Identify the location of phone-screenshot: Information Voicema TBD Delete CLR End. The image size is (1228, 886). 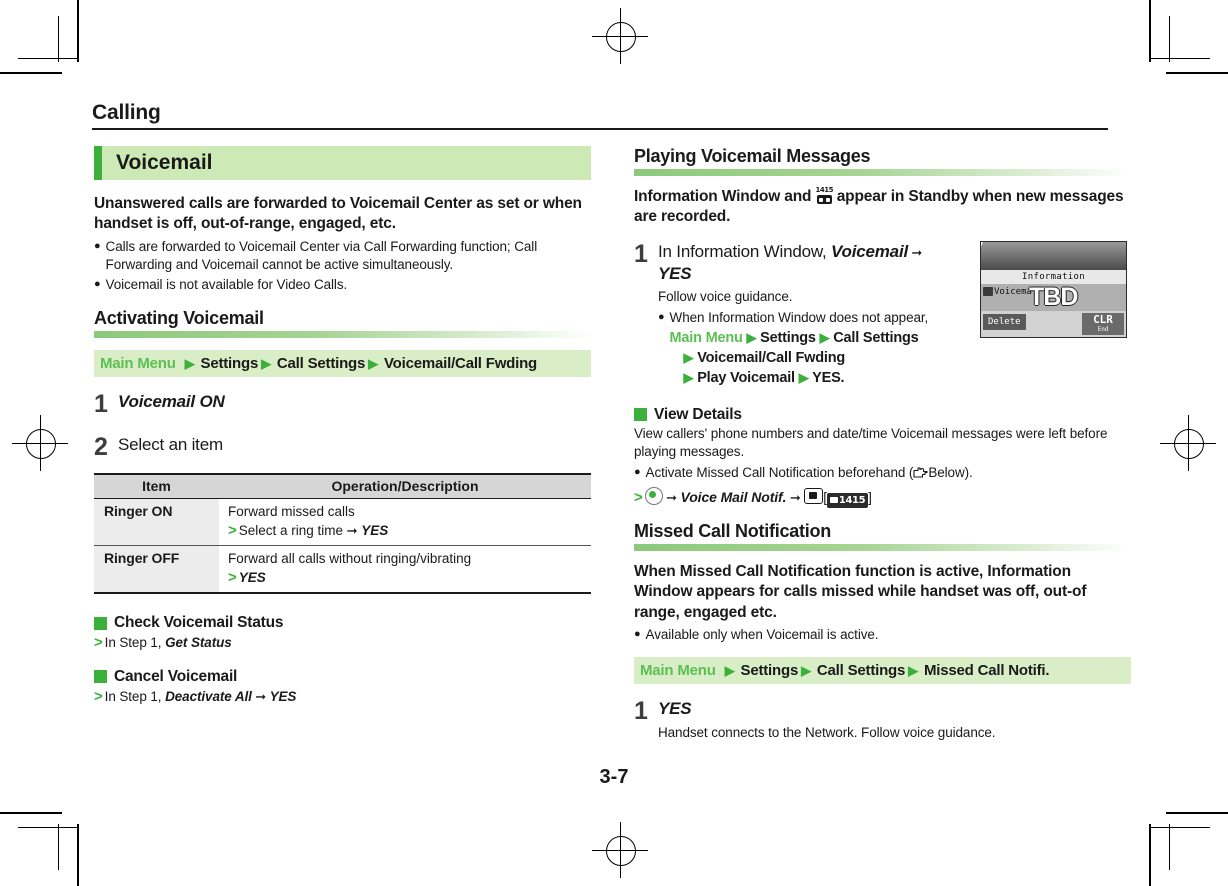
(1053, 289).